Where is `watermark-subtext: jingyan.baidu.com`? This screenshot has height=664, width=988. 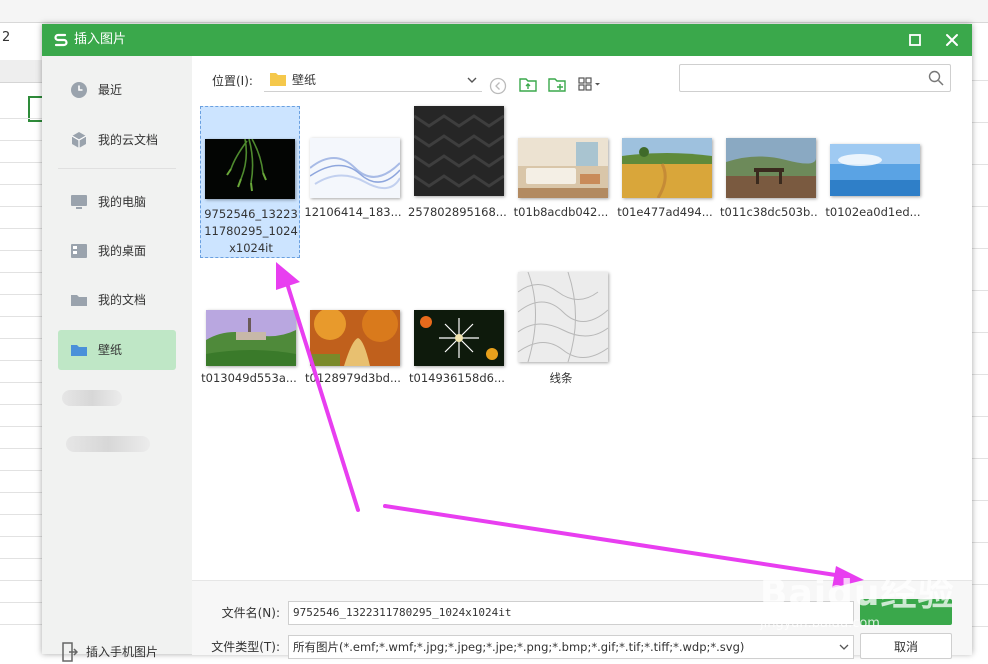
watermark-subtext: jingyan.baidu.com is located at coordinates (820, 623).